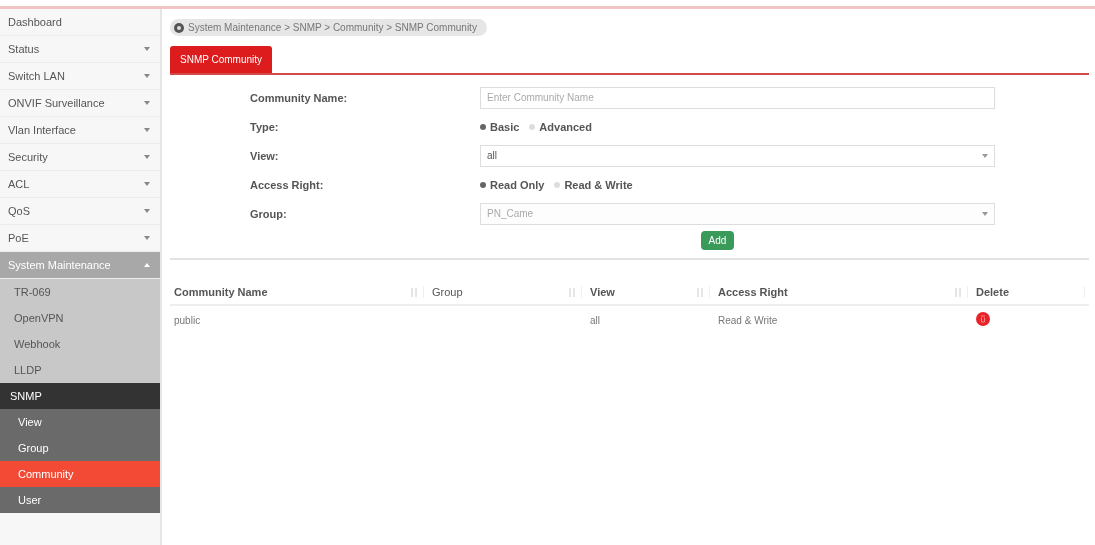 The image size is (1095, 545). What do you see at coordinates (80, 422) in the screenshot?
I see `sidebar-item: View` at bounding box center [80, 422].